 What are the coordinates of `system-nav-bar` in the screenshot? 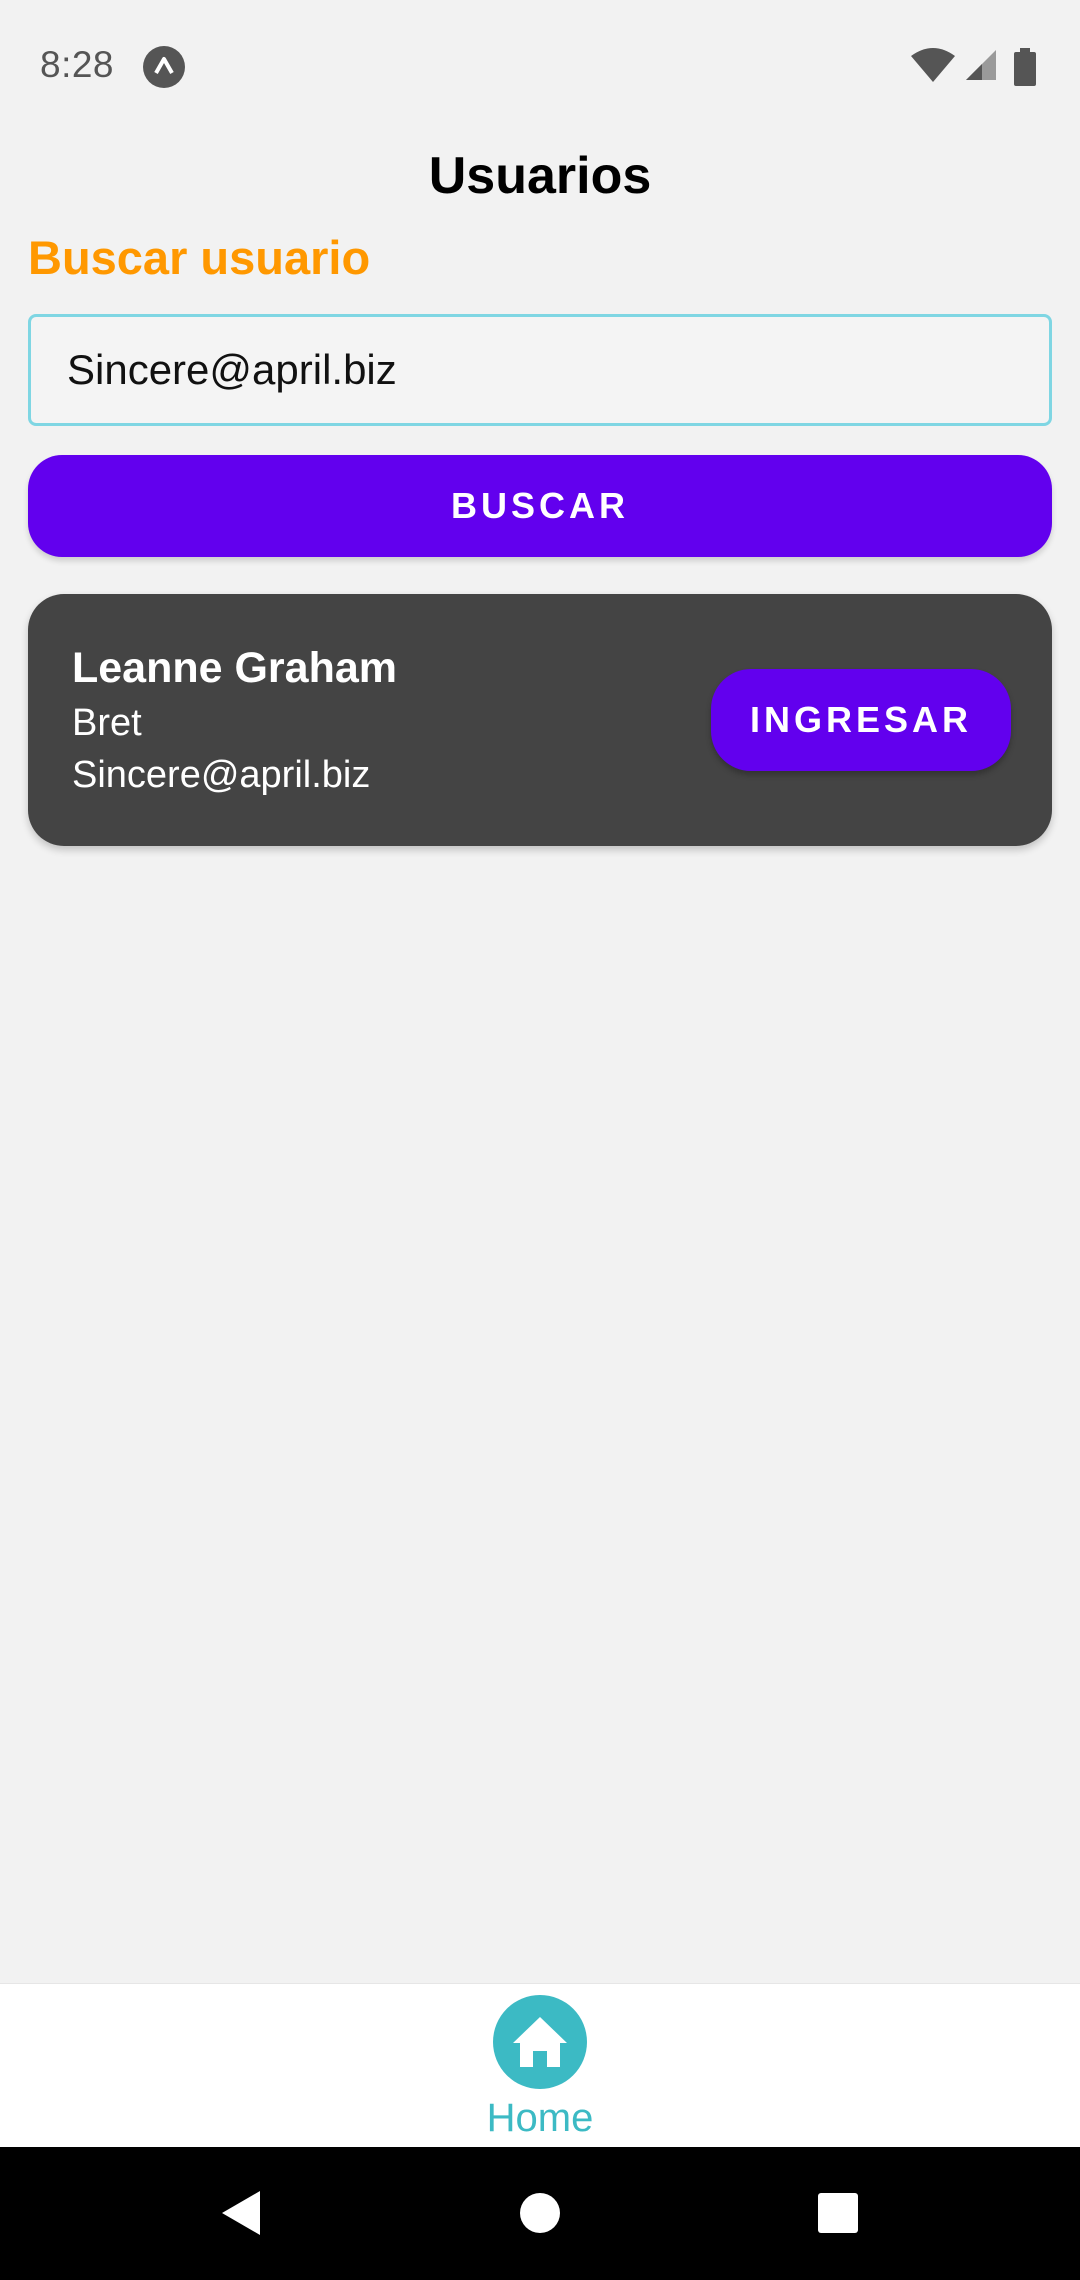 It's located at (540, 2213).